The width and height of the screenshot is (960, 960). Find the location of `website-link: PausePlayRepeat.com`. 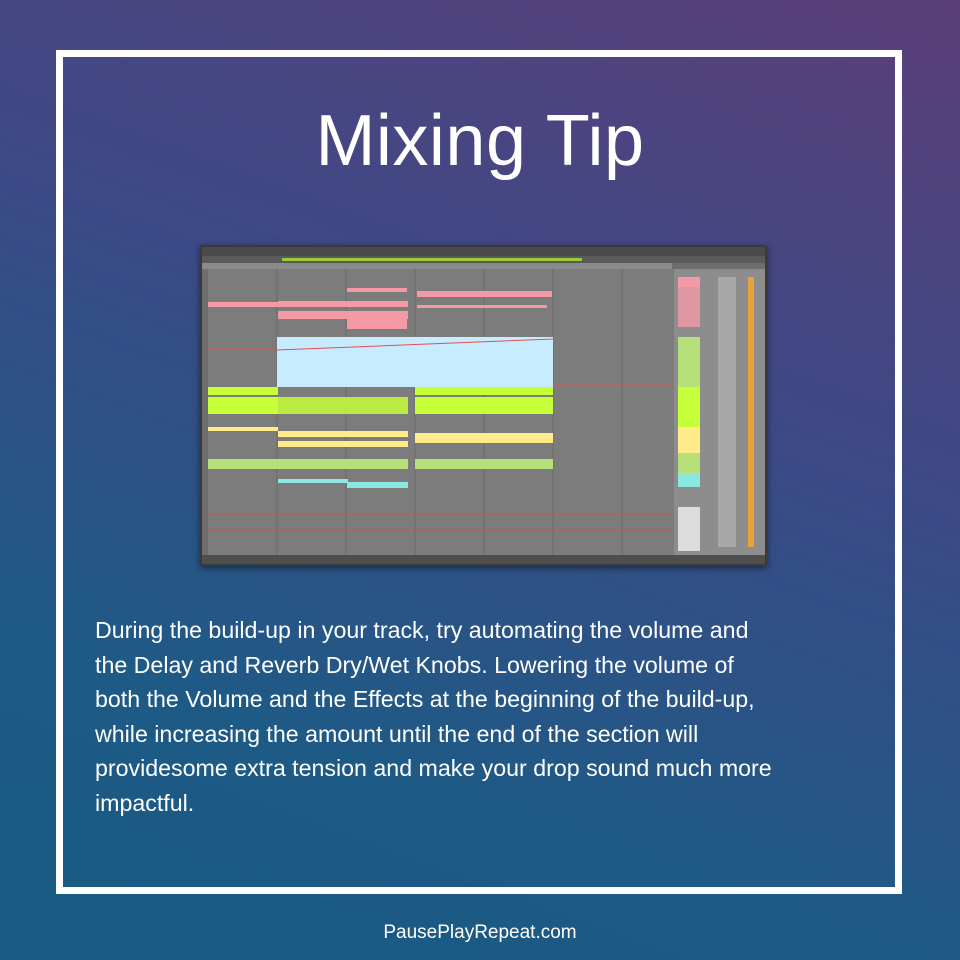

website-link: PausePlayRepeat.com is located at coordinates (480, 933).